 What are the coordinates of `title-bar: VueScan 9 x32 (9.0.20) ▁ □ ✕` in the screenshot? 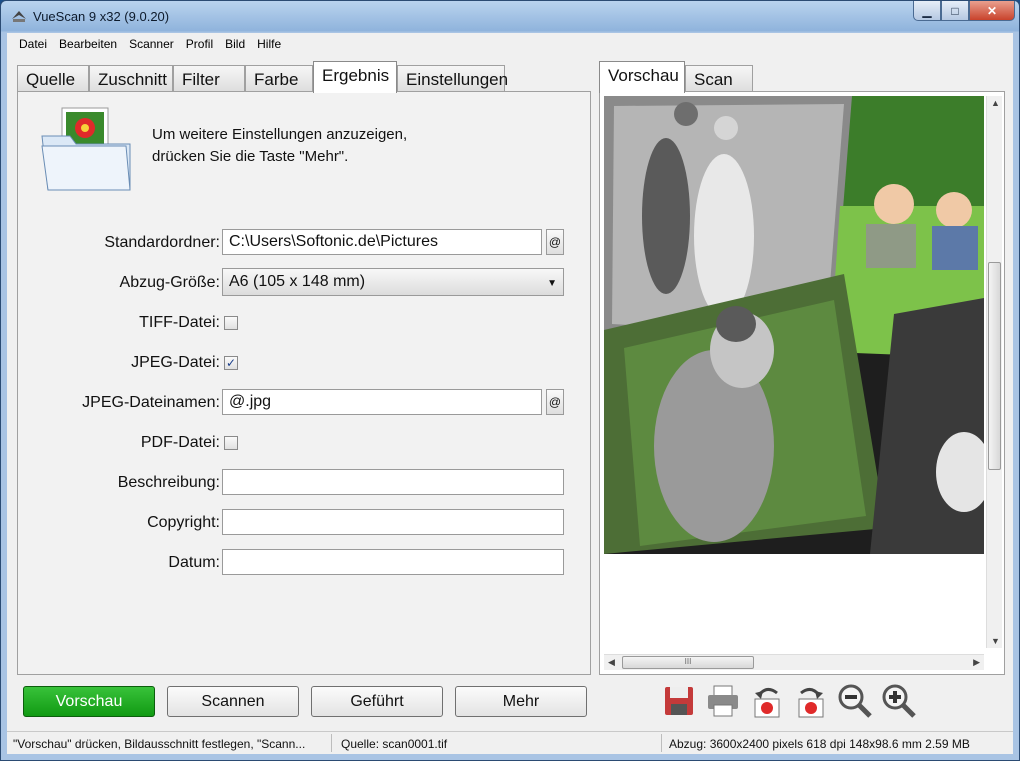 It's located at (510, 17).